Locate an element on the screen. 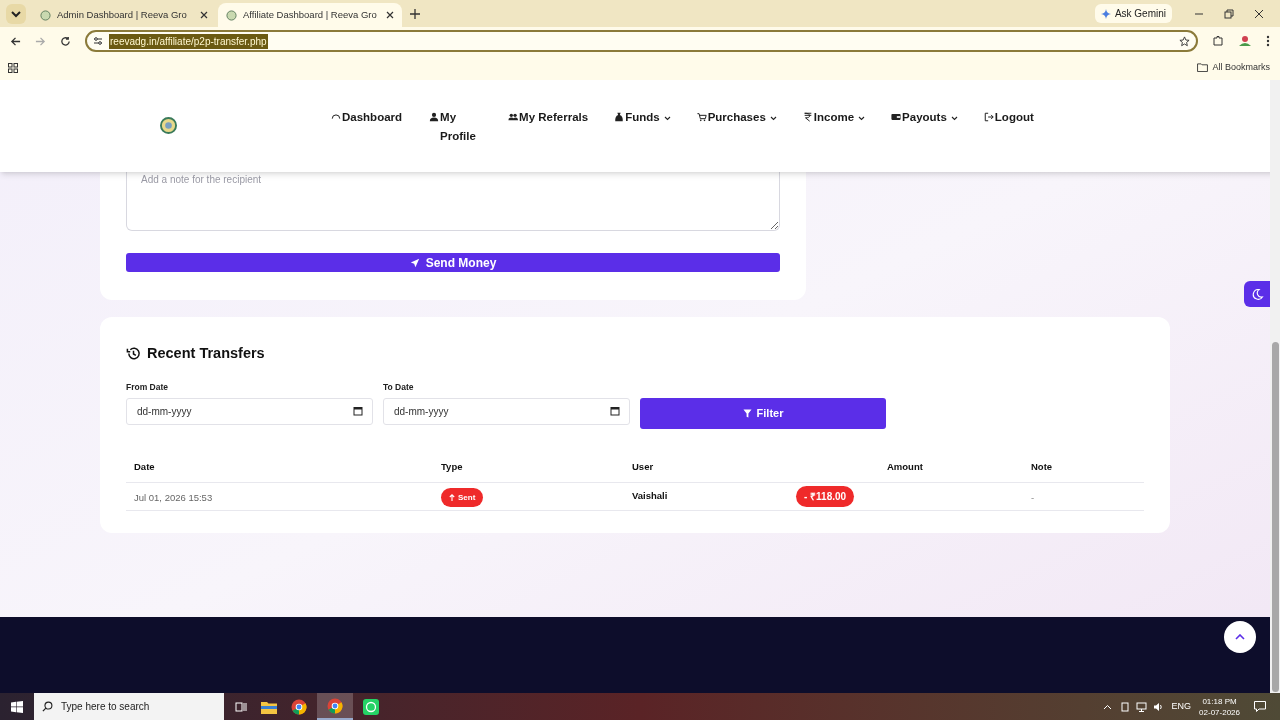 The image size is (1280, 720). active-app-button is located at coordinates (335, 706).